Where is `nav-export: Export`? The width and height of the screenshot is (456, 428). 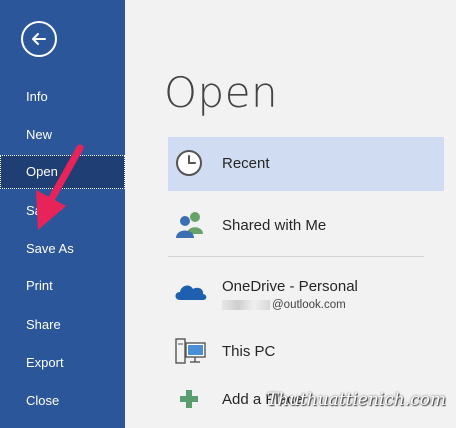
nav-export: Export is located at coordinates (62, 363).